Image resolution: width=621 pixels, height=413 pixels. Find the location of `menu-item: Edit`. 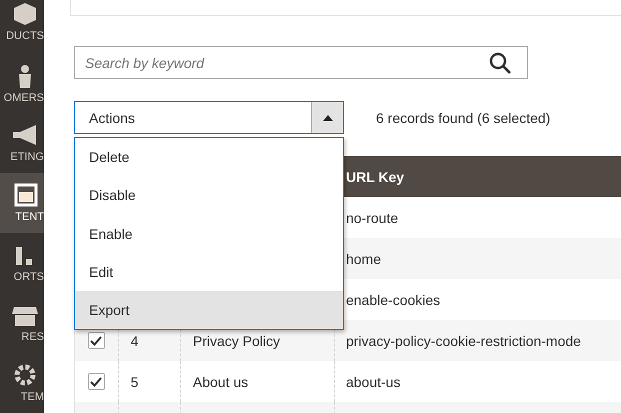

menu-item: Edit is located at coordinates (209, 272).